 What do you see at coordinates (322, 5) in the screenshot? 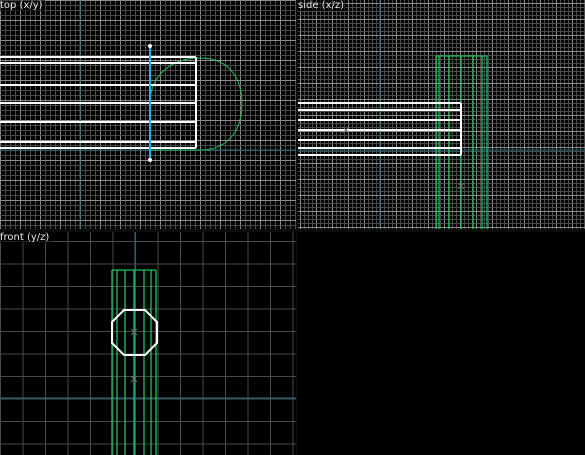
I see `viewport-label: side (x/z)` at bounding box center [322, 5].